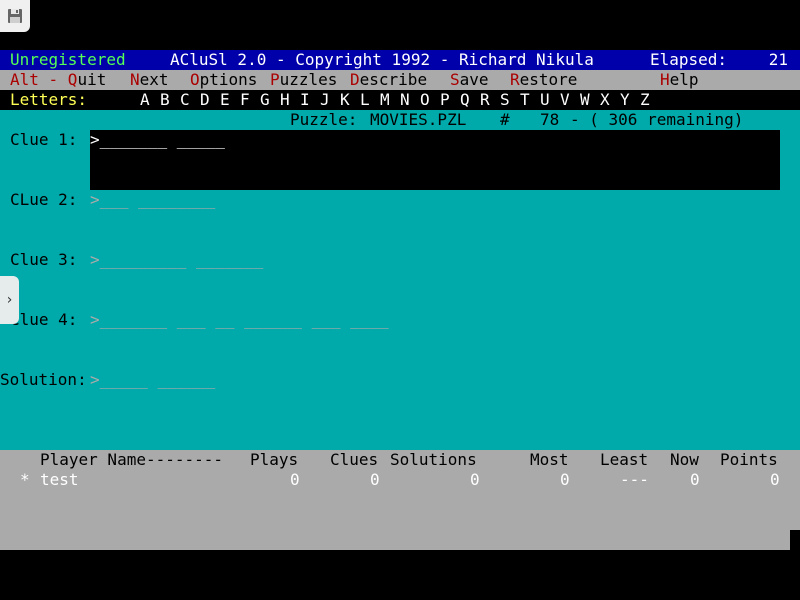 The height and width of the screenshot is (600, 800). Describe the element at coordinates (157, 199) in the screenshot. I see `clue-pattern: ___ ________` at that location.